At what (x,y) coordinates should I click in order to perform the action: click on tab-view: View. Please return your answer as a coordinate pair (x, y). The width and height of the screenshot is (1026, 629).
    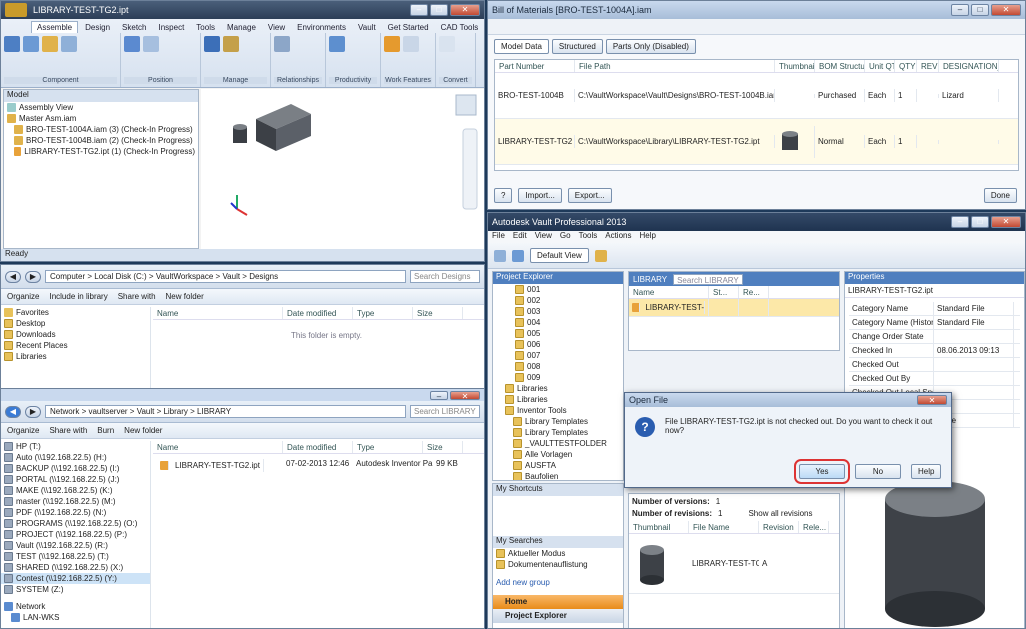
    Looking at the image, I should click on (276, 27).